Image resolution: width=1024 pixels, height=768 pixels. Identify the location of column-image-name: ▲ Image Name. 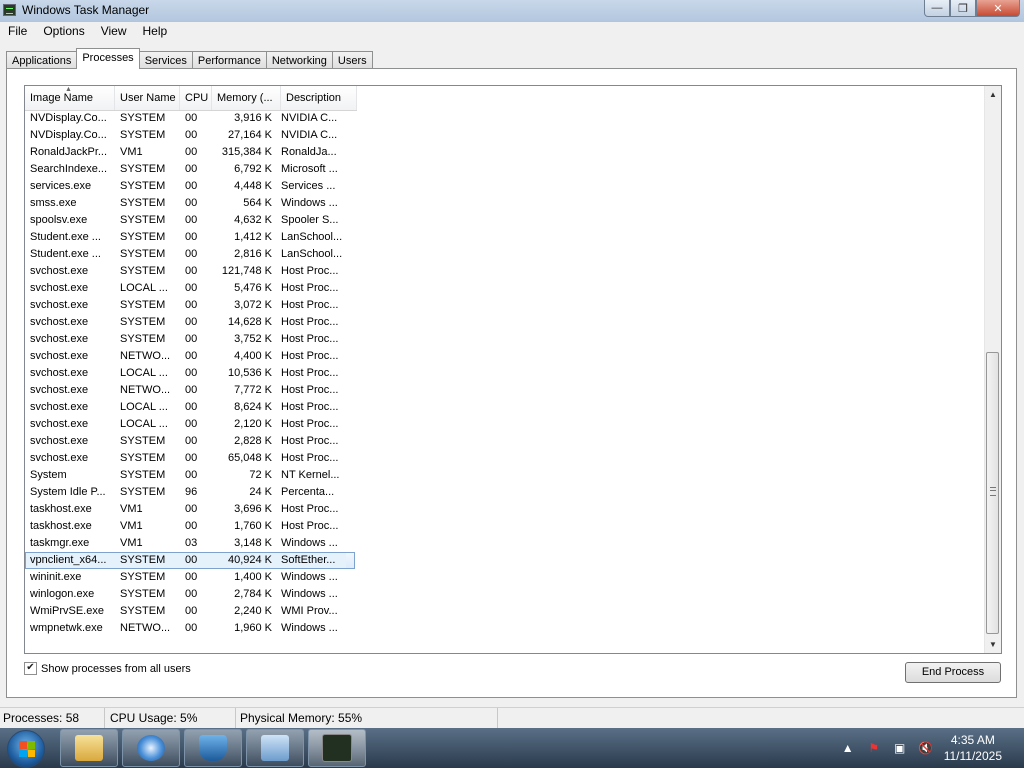
(70, 98).